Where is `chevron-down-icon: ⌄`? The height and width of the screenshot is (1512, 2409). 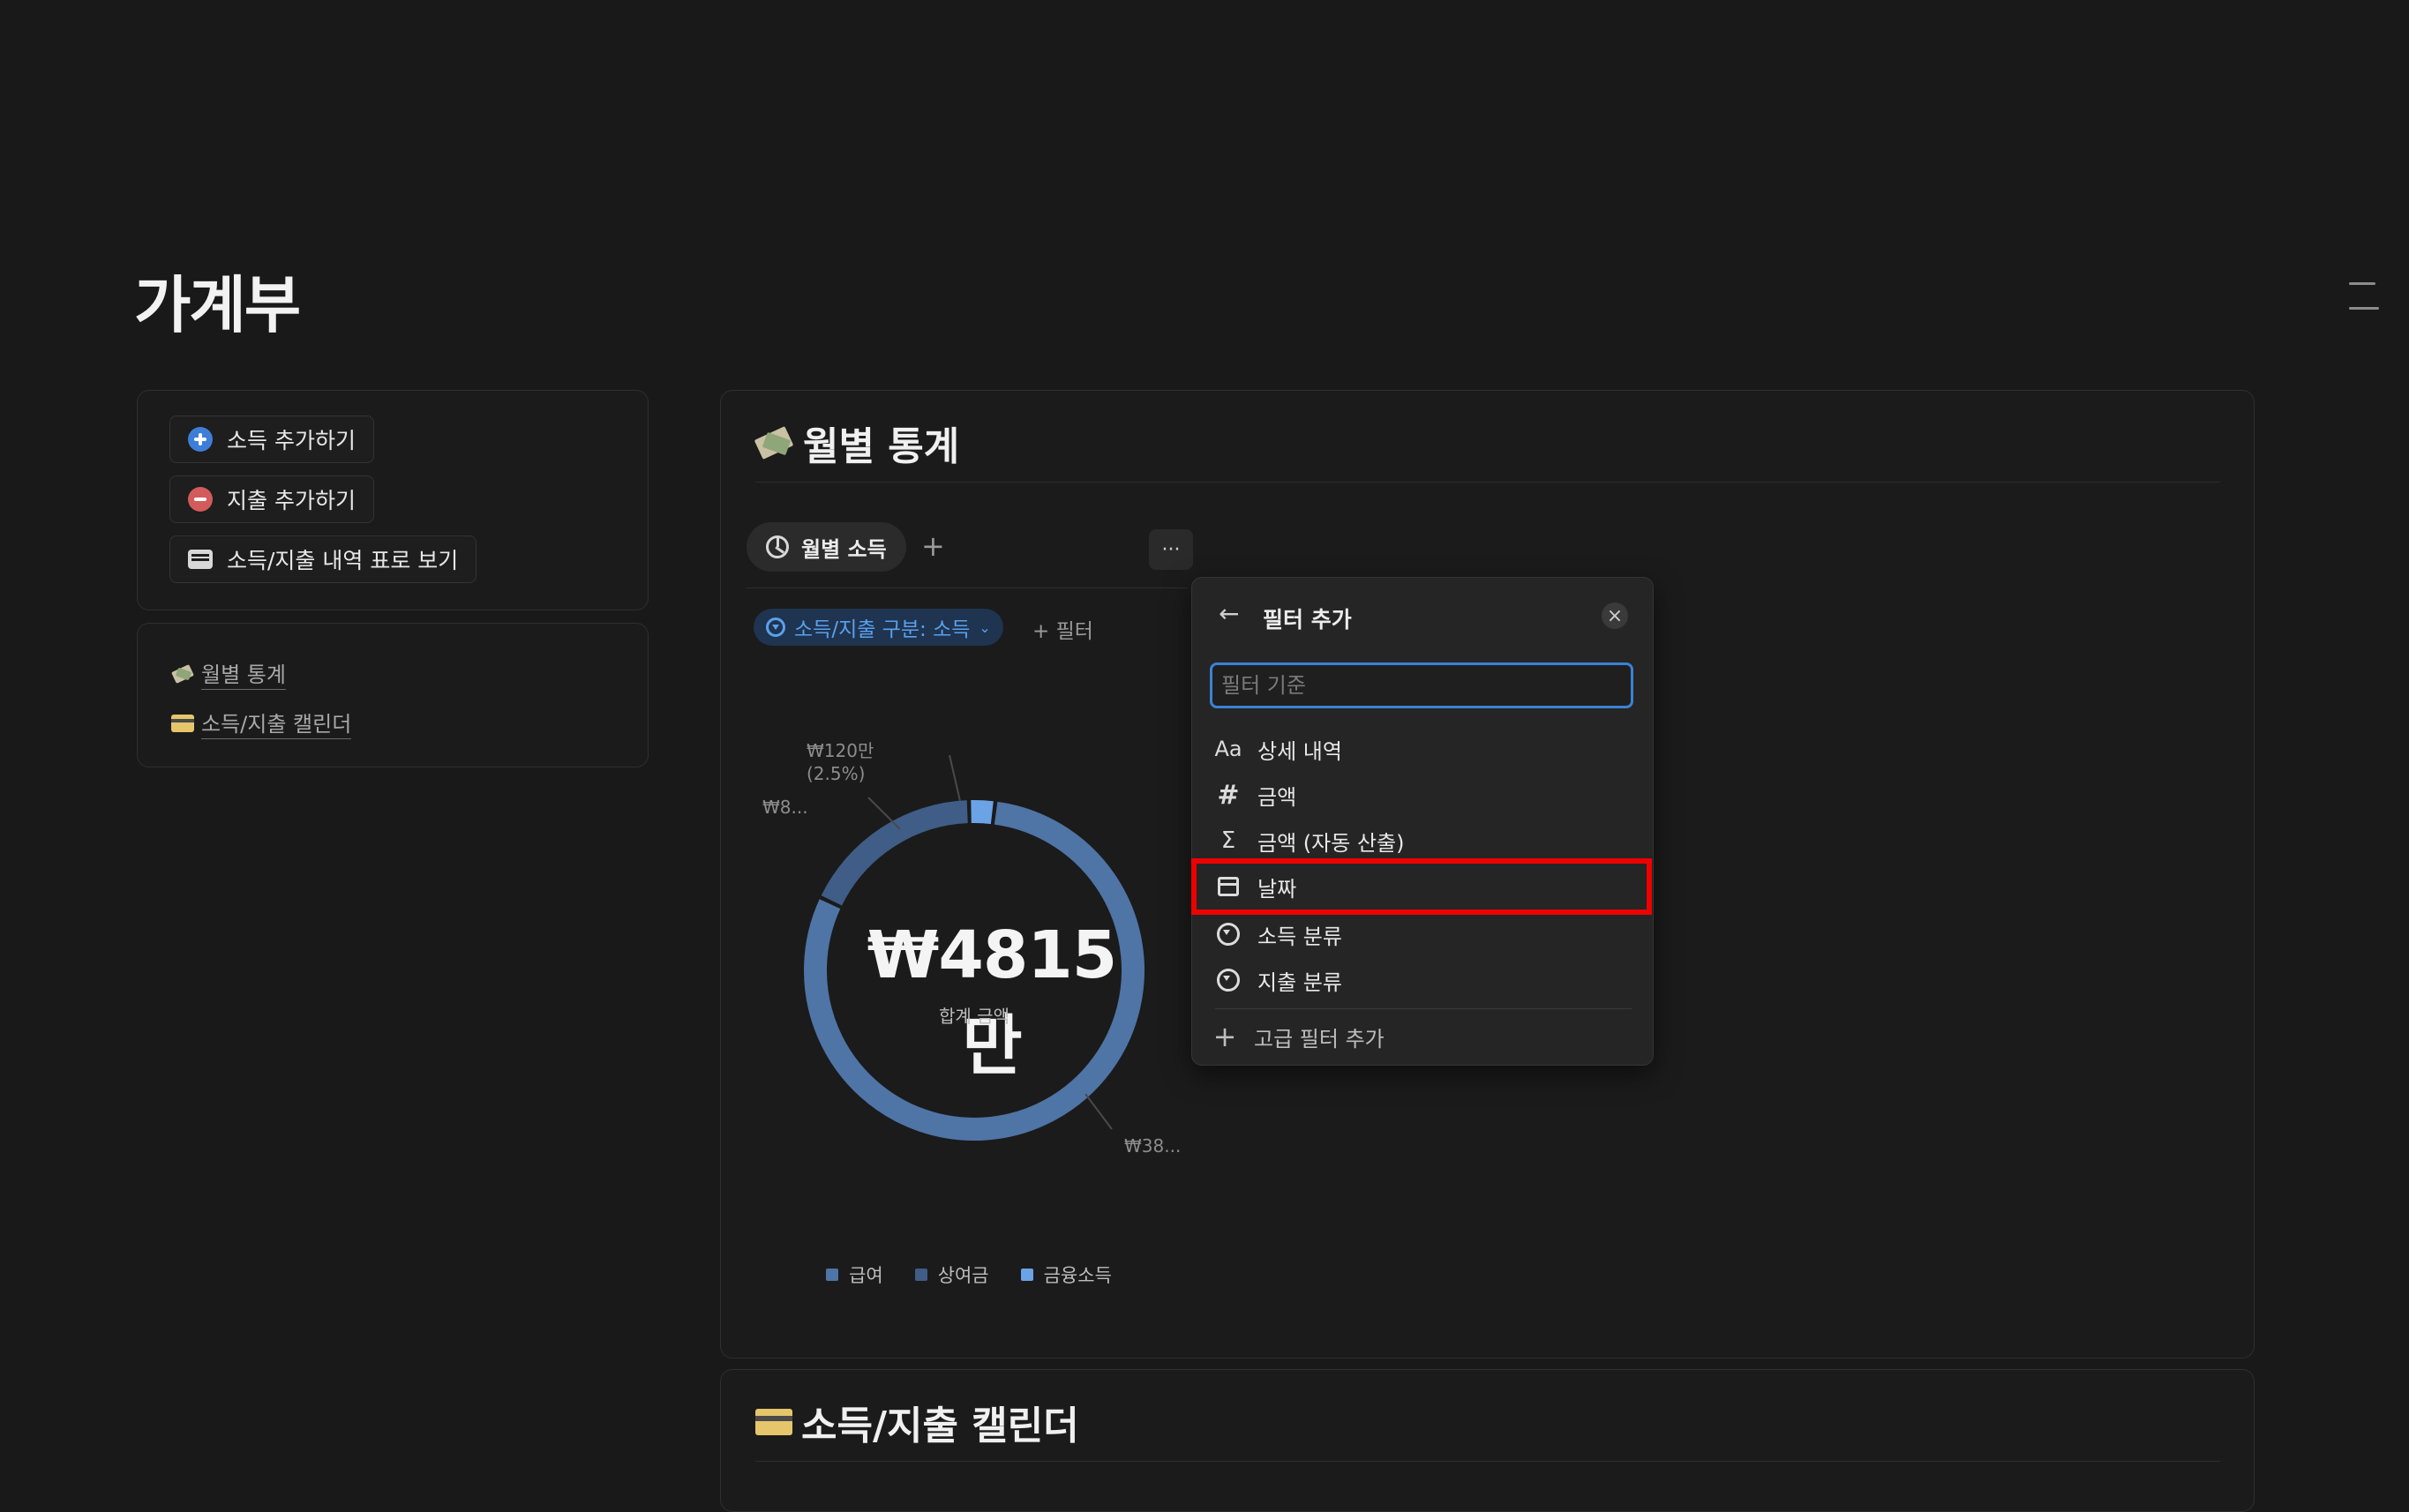 chevron-down-icon: ⌄ is located at coordinates (985, 627).